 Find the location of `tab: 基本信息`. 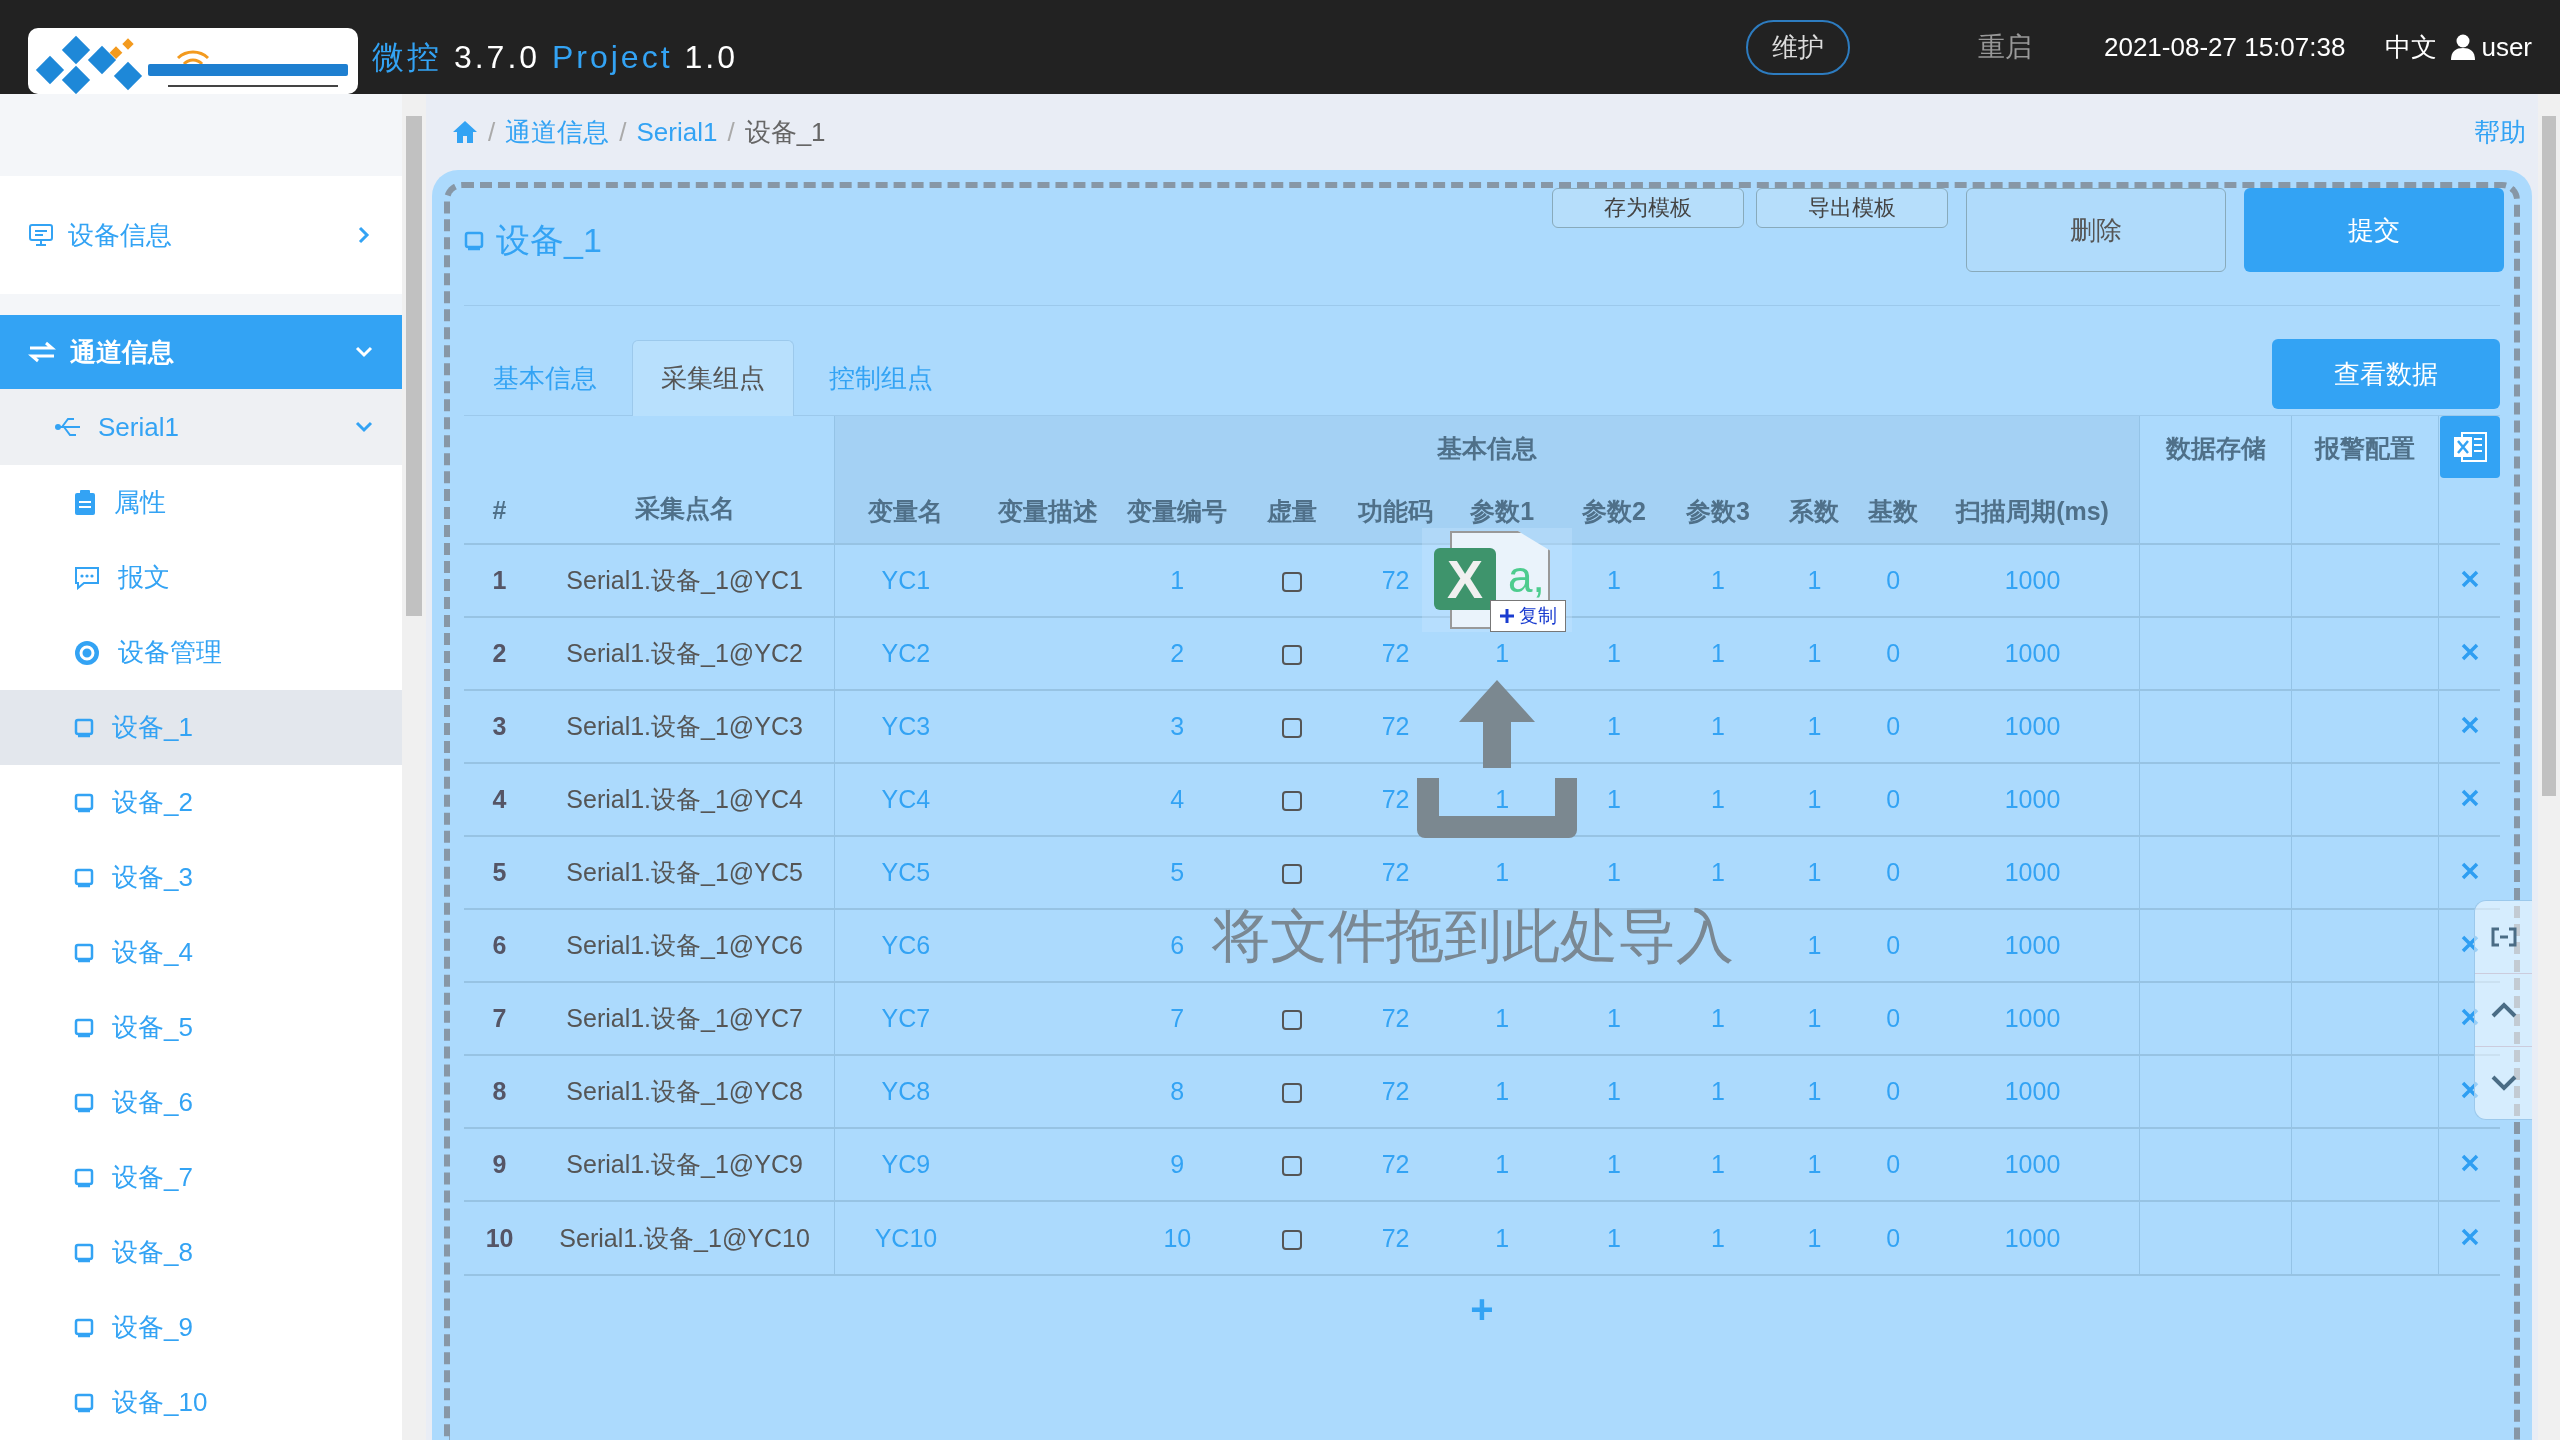

tab: 基本信息 is located at coordinates (545, 378).